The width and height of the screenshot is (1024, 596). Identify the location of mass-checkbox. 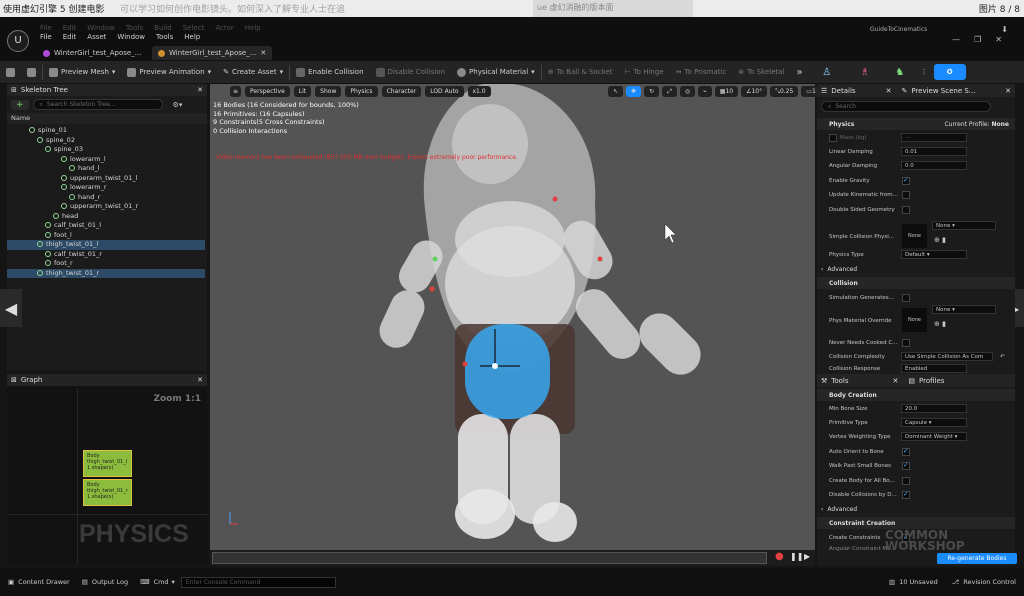
(833, 137).